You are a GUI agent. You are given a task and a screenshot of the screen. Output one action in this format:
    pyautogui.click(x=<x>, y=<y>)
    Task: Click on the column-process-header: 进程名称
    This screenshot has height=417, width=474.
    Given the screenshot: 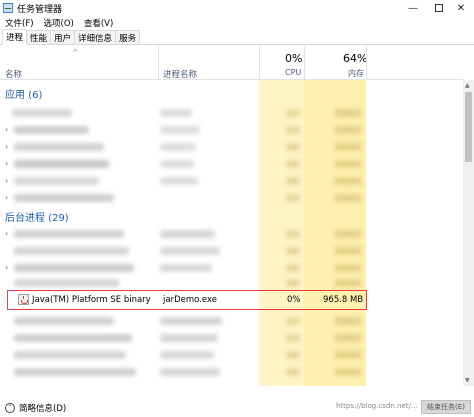 What is the action you would take?
    pyautogui.click(x=180, y=74)
    